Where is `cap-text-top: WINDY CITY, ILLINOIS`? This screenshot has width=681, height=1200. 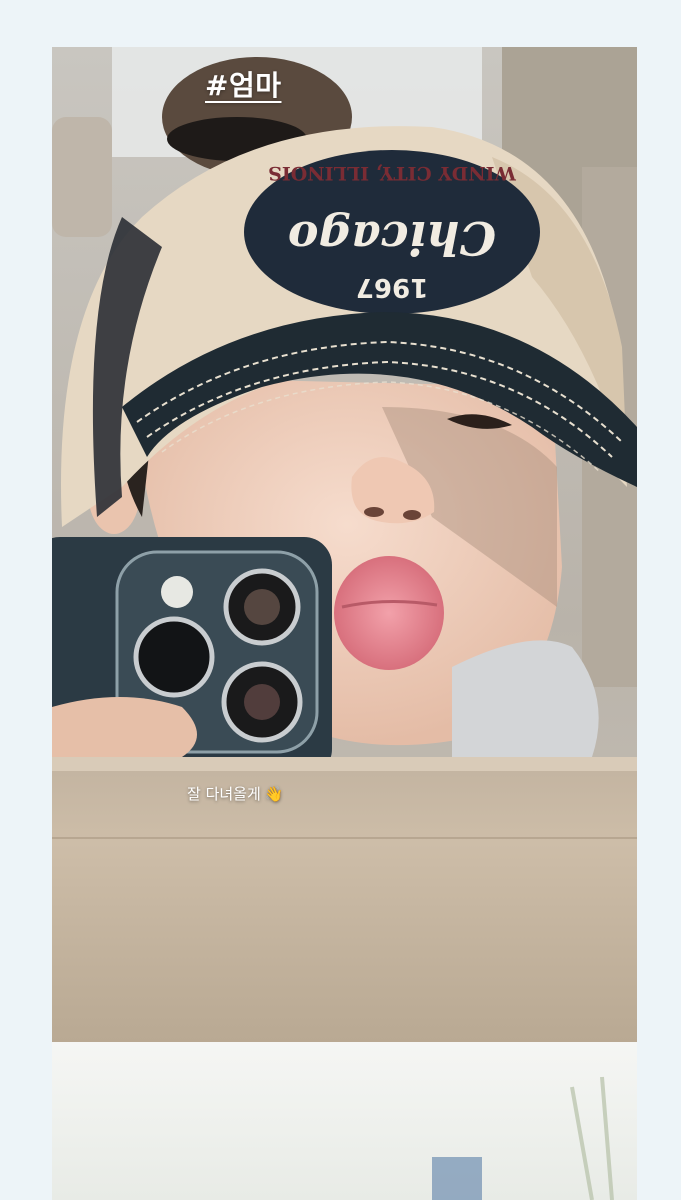 cap-text-top: WINDY CITY, ILLINOIS is located at coordinates (392, 173).